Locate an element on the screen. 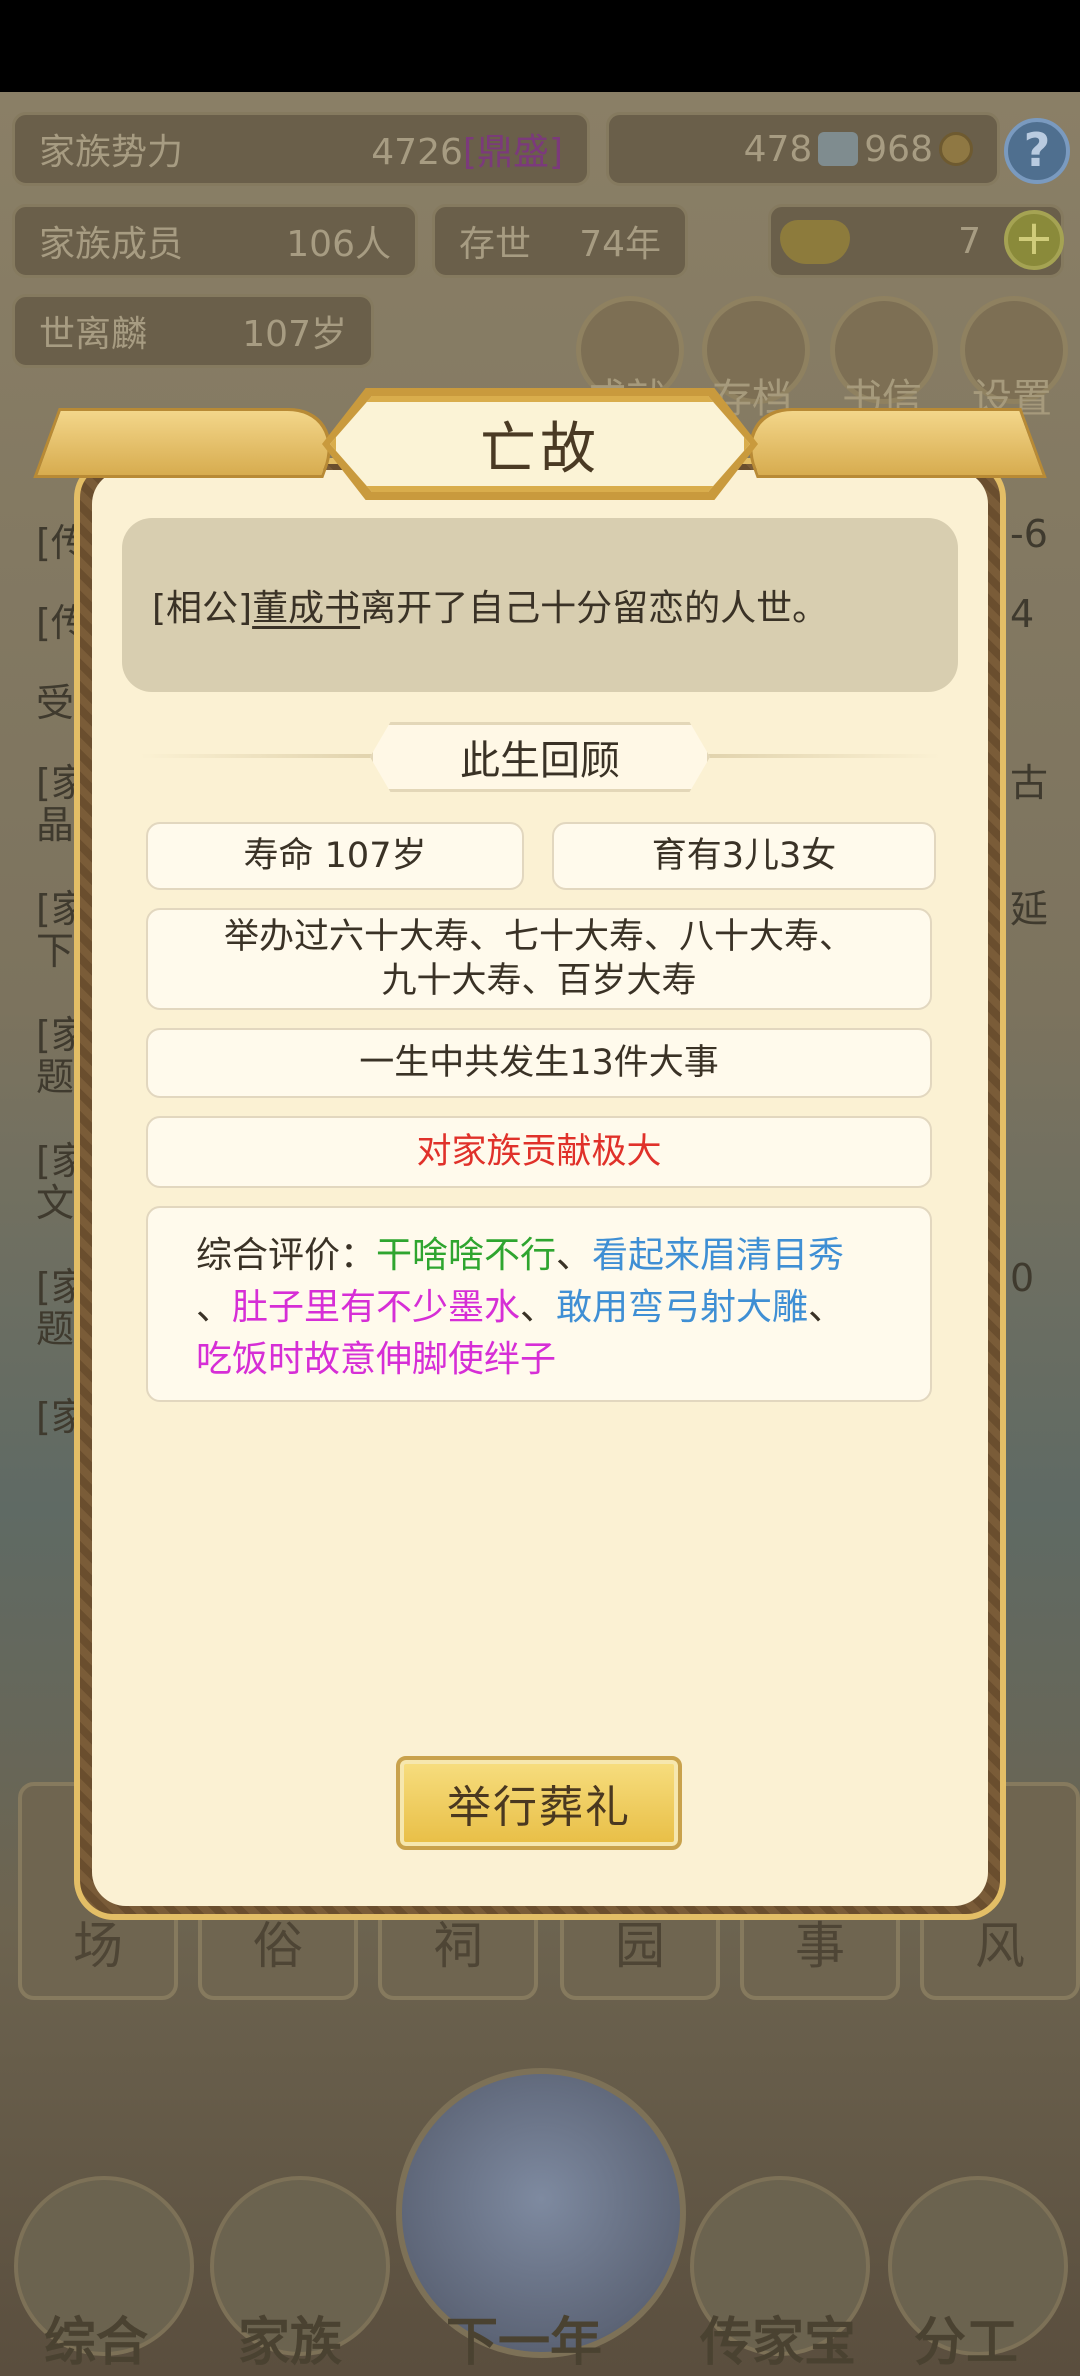 Image resolution: width=1080 pixels, height=2376 pixels. title-plate: 亡故 is located at coordinates (540, 444).